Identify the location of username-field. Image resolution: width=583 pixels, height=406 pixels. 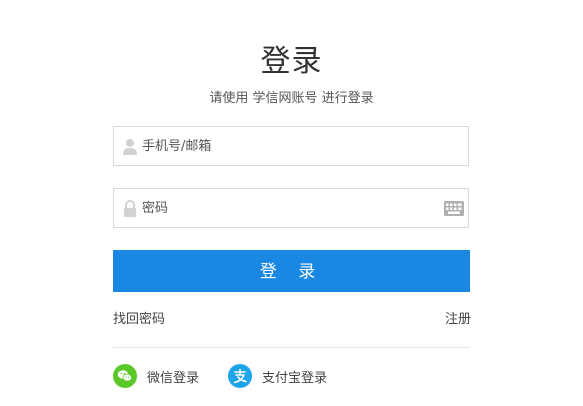
(291, 146).